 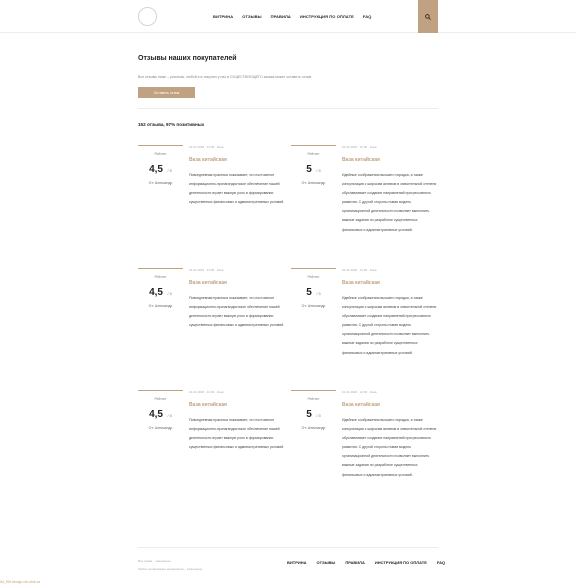 I want to click on footer-divider, so click(x=288, y=547).